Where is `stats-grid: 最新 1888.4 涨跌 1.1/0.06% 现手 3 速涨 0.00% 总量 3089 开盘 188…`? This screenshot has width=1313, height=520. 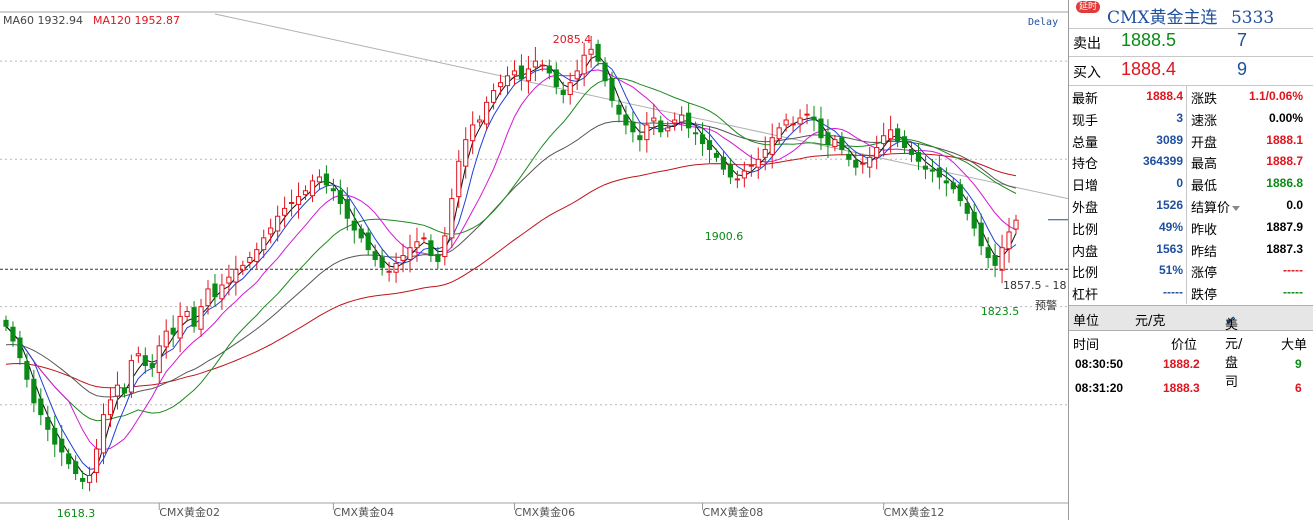 stats-grid: 最新 1888.4 涨跌 1.1/0.06% 现手 3 速涨 0.00% 总量 3089 开盘 188… is located at coordinates (1191, 195).